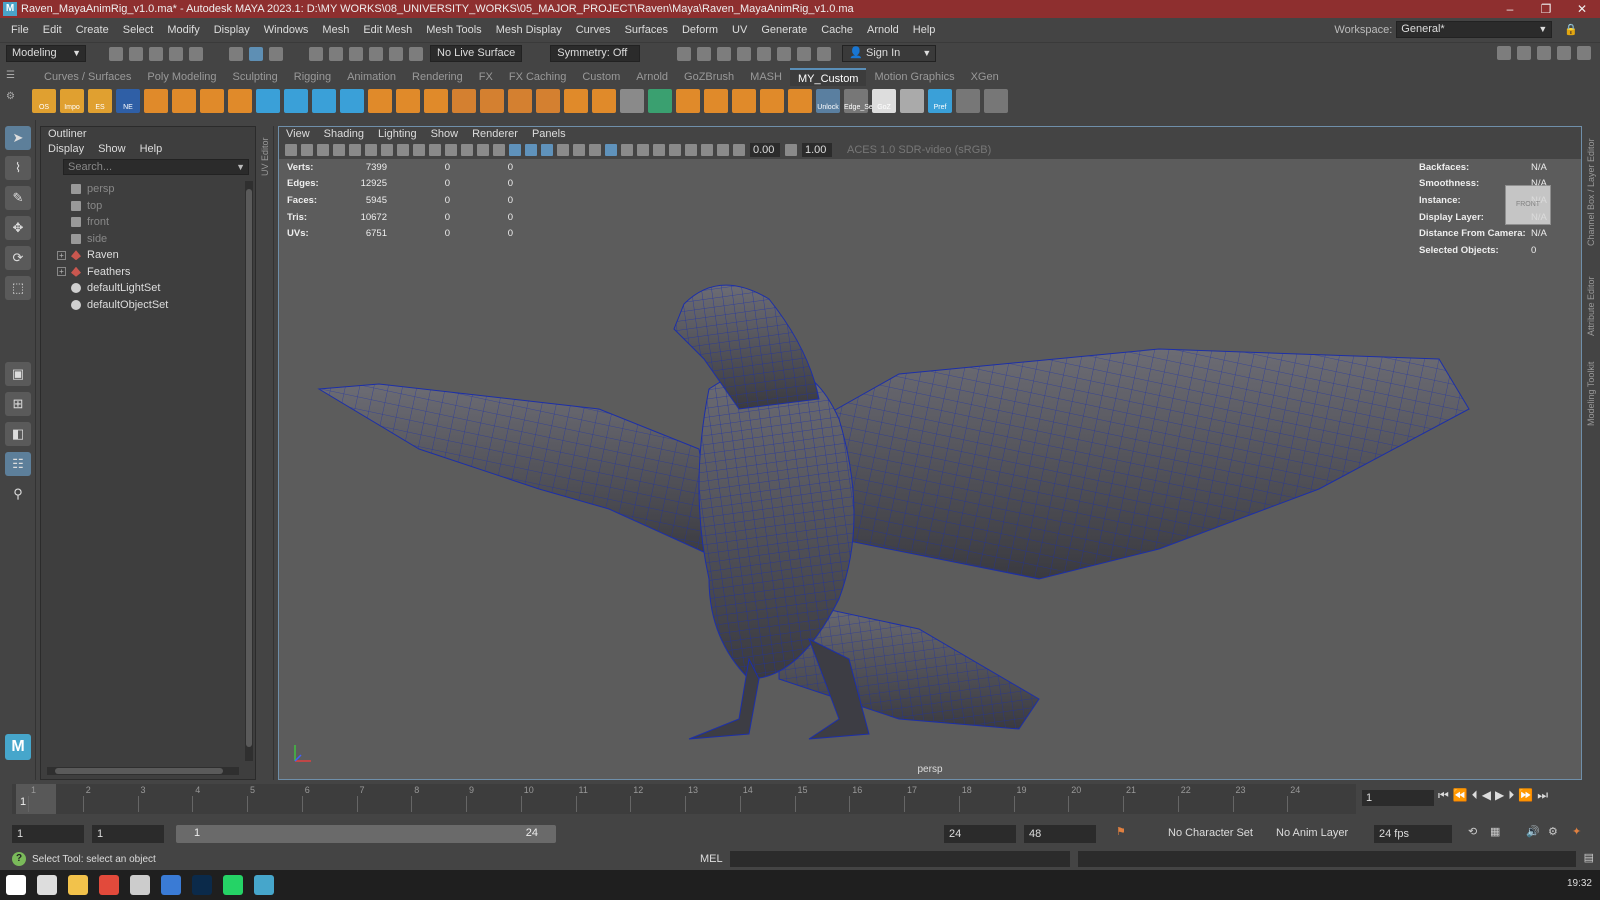  I want to click on viewport-menu-shading: Shading, so click(344, 134).